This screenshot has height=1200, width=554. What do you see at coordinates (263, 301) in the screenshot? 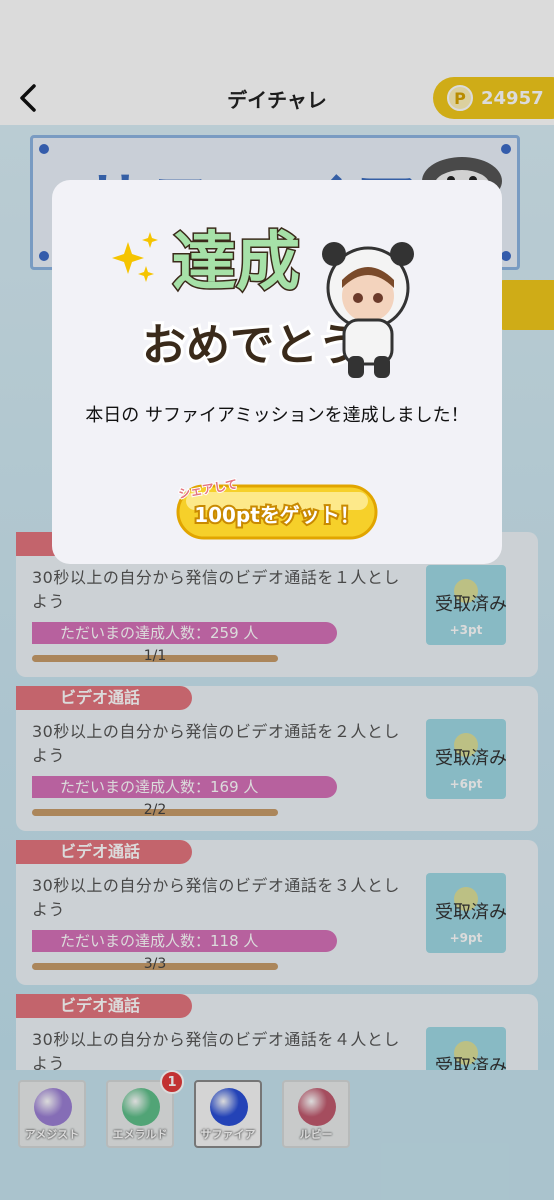
I see `achievement-celebration-art: 達成 おめでとう！` at bounding box center [263, 301].